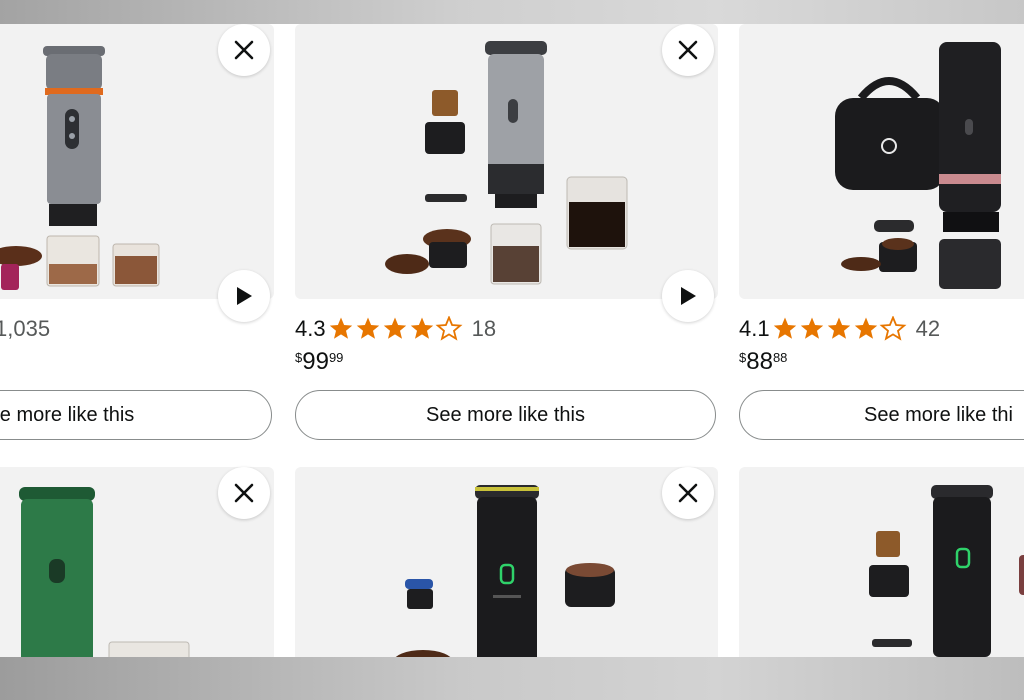 Image resolution: width=1024 pixels, height=700 pixels. What do you see at coordinates (754, 328) in the screenshot?
I see `rating-value: 4.1` at bounding box center [754, 328].